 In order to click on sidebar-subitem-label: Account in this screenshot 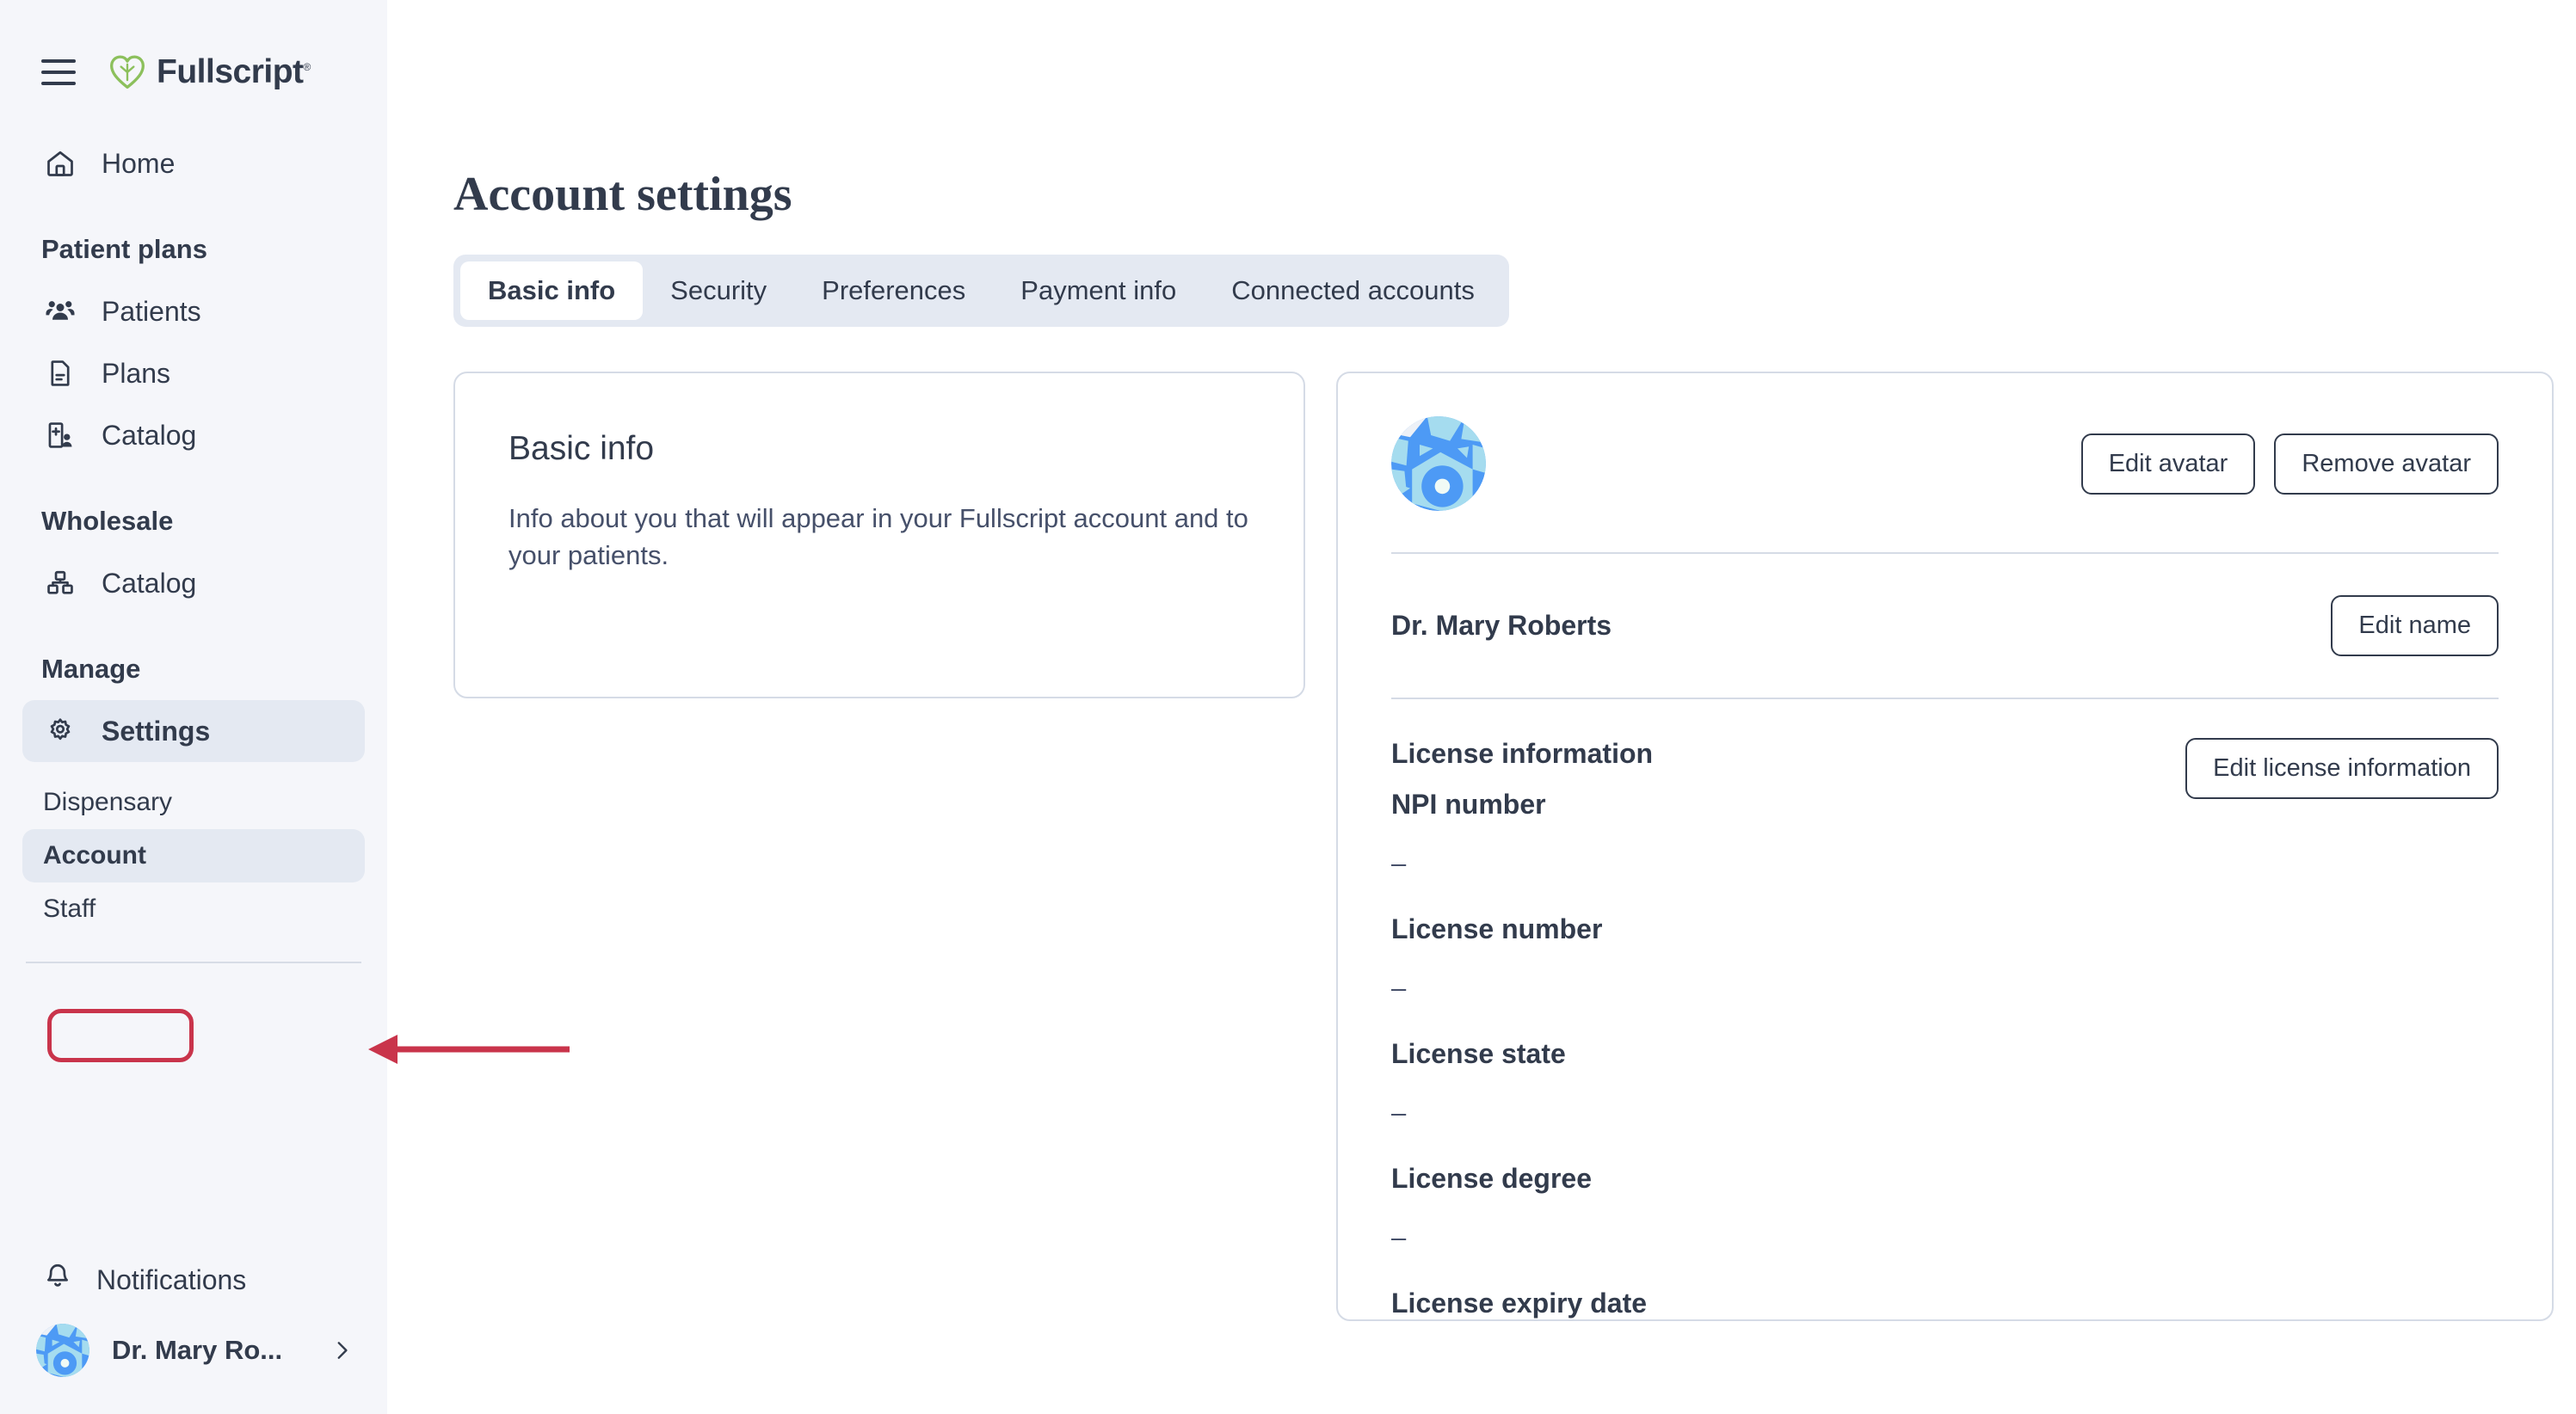, I will do `click(95, 855)`.